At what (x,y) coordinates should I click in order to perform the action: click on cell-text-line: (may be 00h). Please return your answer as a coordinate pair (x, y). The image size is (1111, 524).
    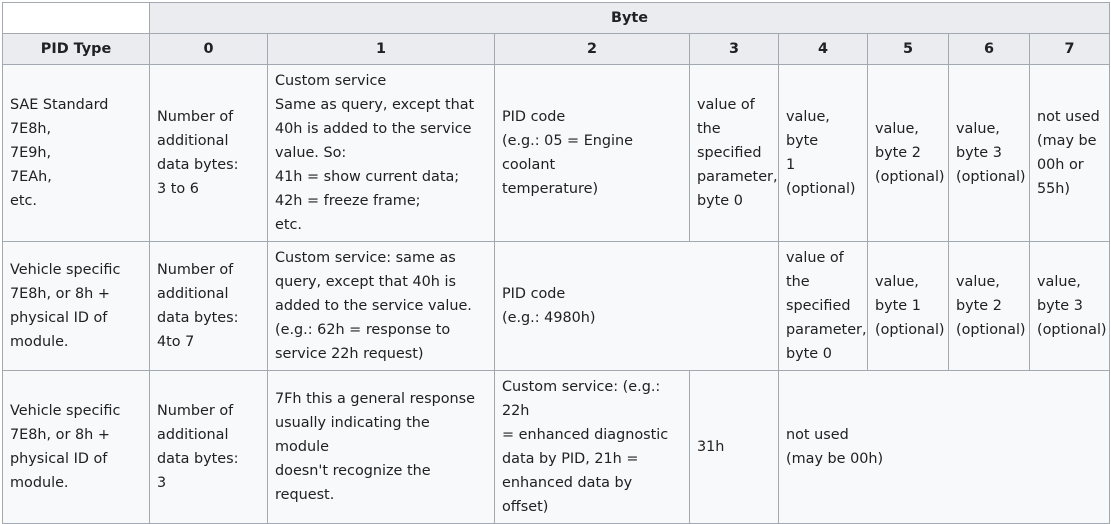
    Looking at the image, I should click on (835, 459).